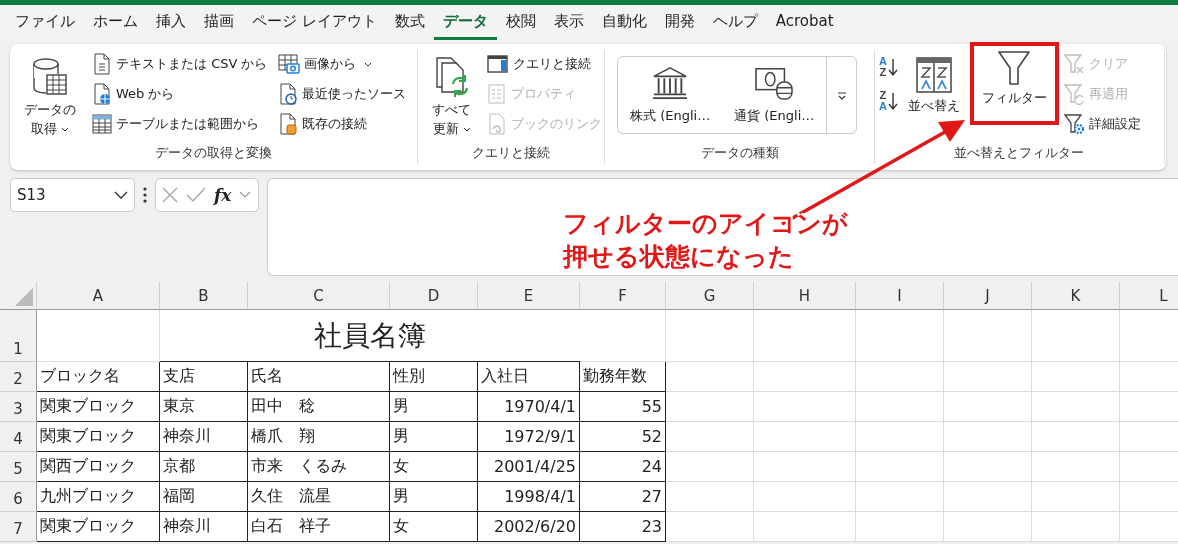  What do you see at coordinates (180, 64) in the screenshot?
I see `ribbon-button: テキストまたは CSV から` at bounding box center [180, 64].